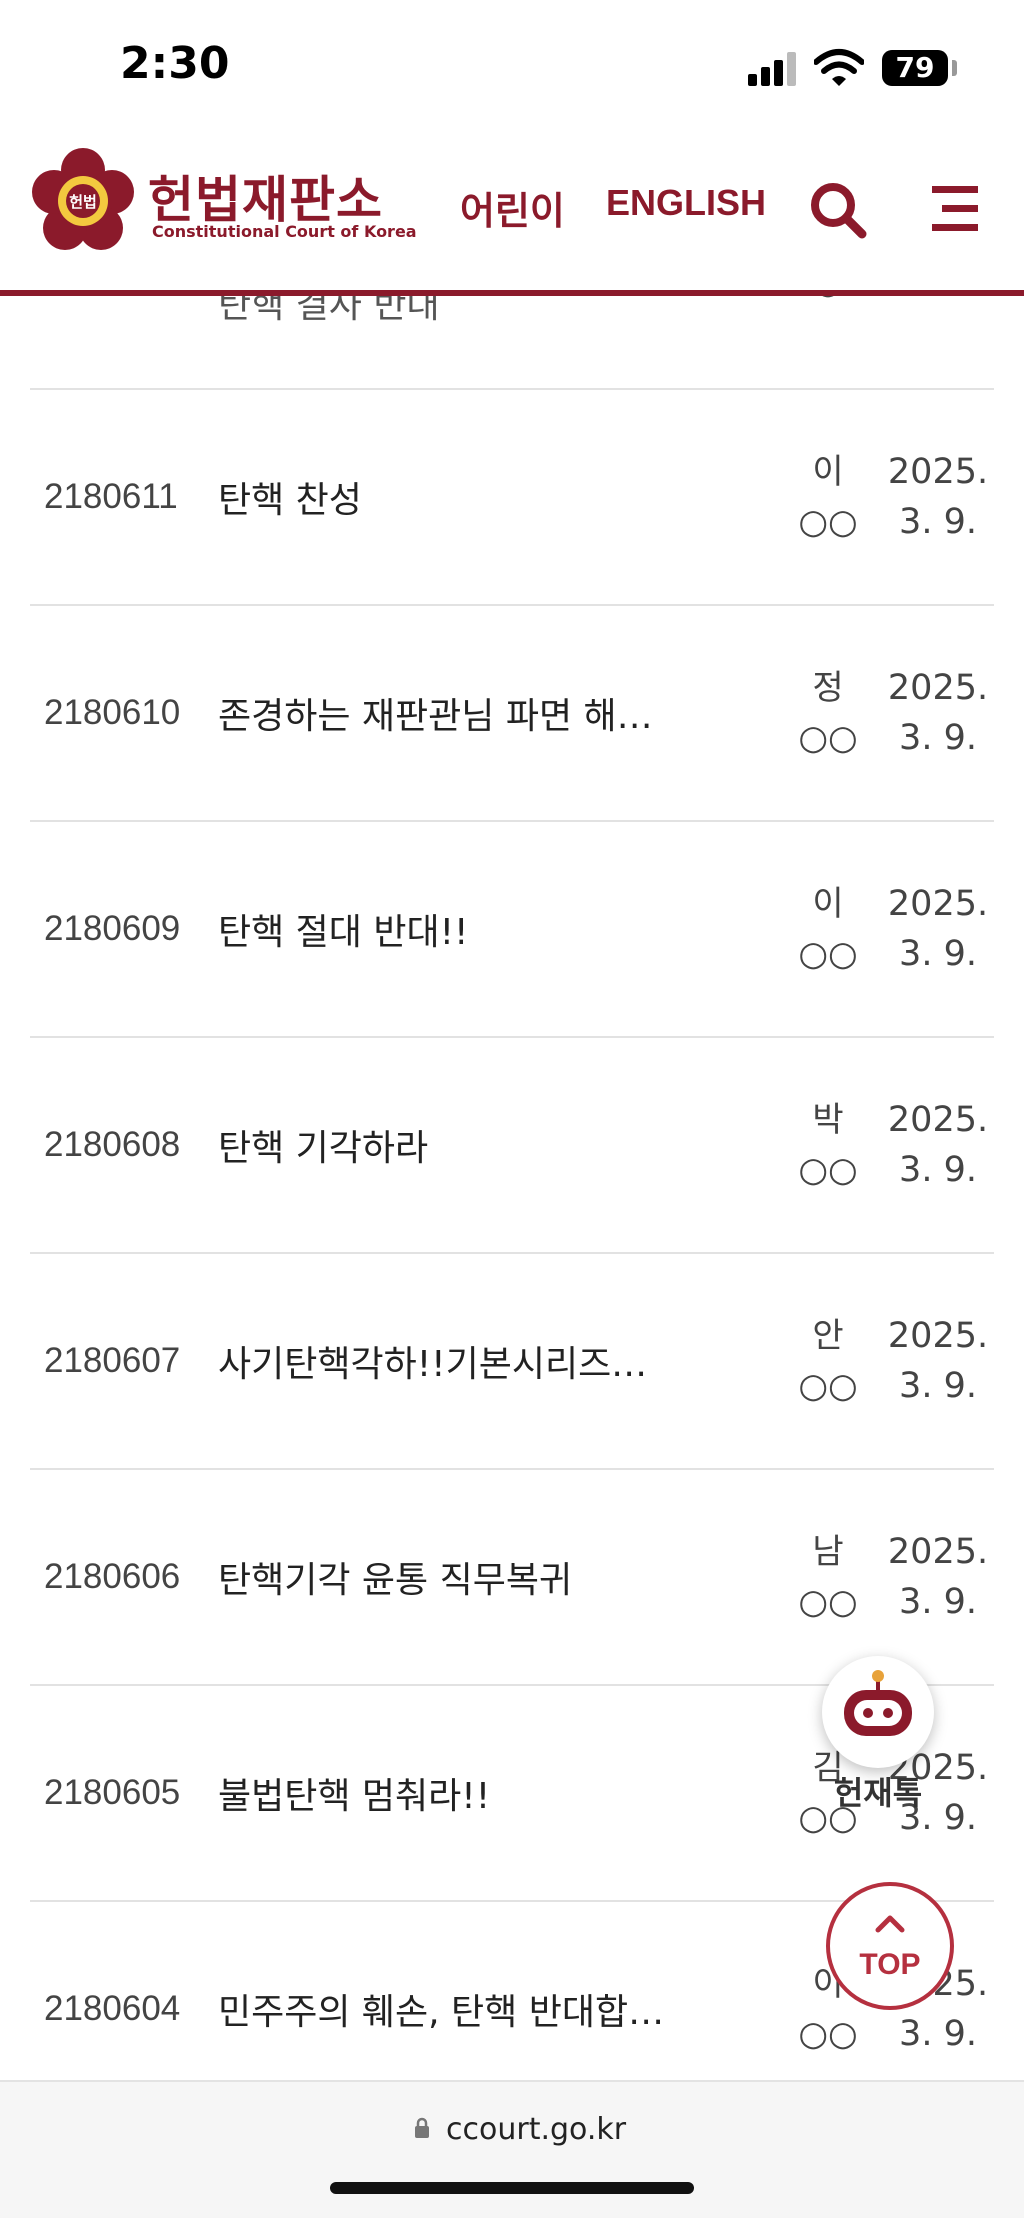 Image resolution: width=1024 pixels, height=2218 pixels. Describe the element at coordinates (838, 210) in the screenshot. I see `search-icon` at that location.